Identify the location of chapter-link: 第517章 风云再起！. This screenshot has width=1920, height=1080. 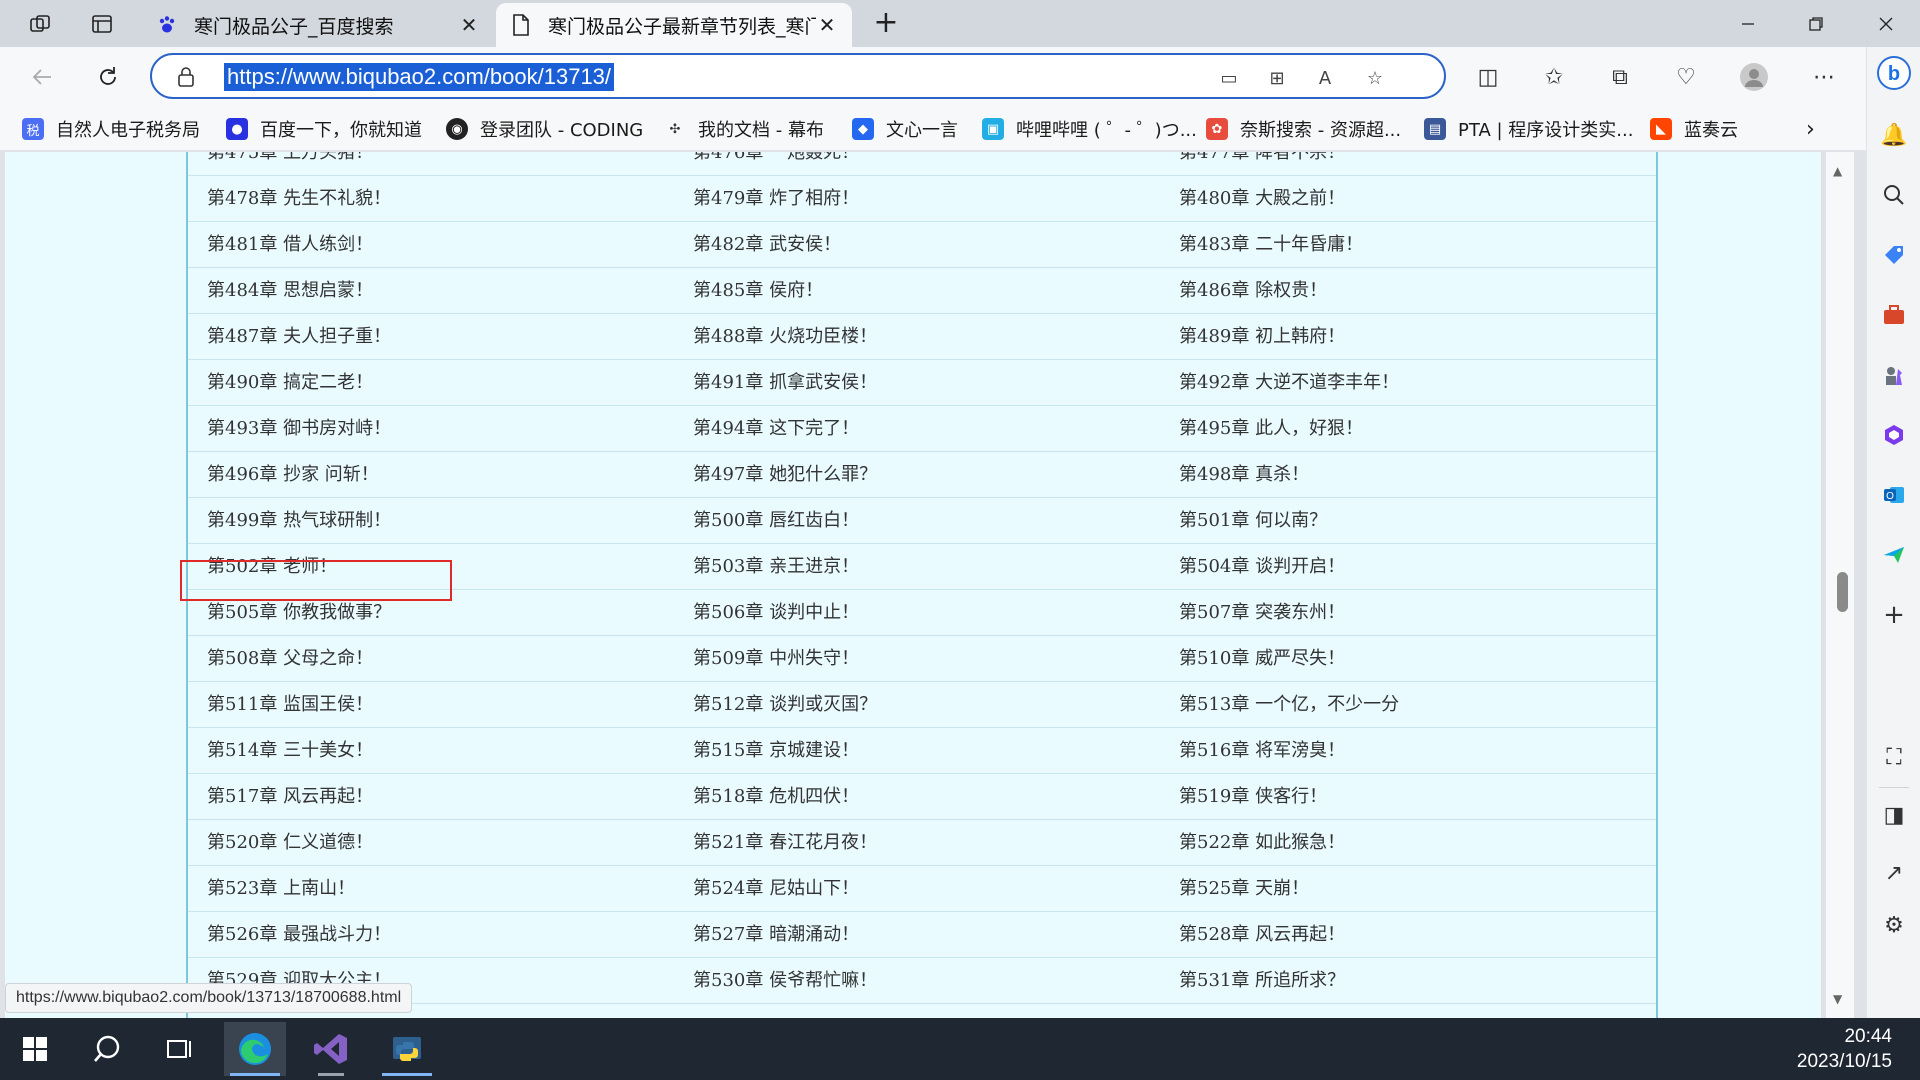
(290, 797).